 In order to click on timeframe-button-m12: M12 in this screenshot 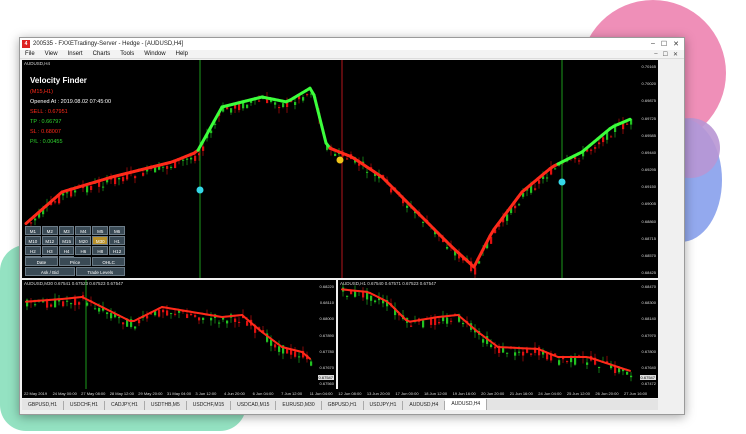, I will do `click(49, 240)`.